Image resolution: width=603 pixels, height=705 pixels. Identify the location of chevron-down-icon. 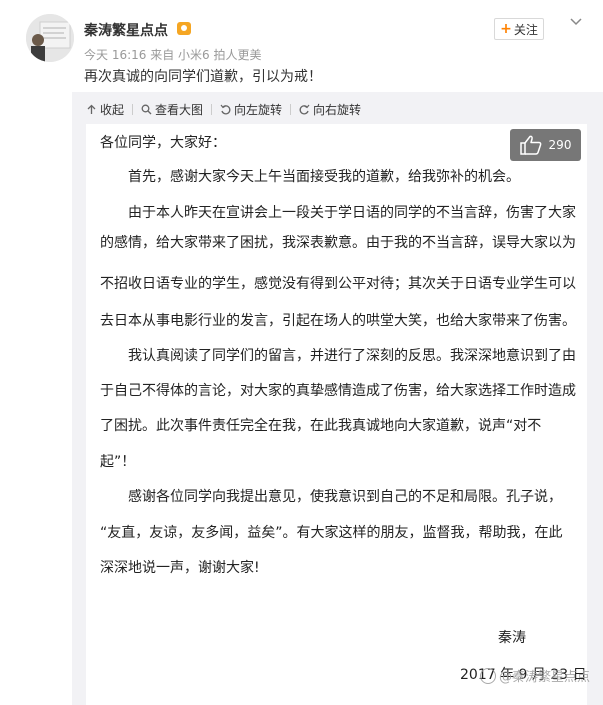
(576, 22).